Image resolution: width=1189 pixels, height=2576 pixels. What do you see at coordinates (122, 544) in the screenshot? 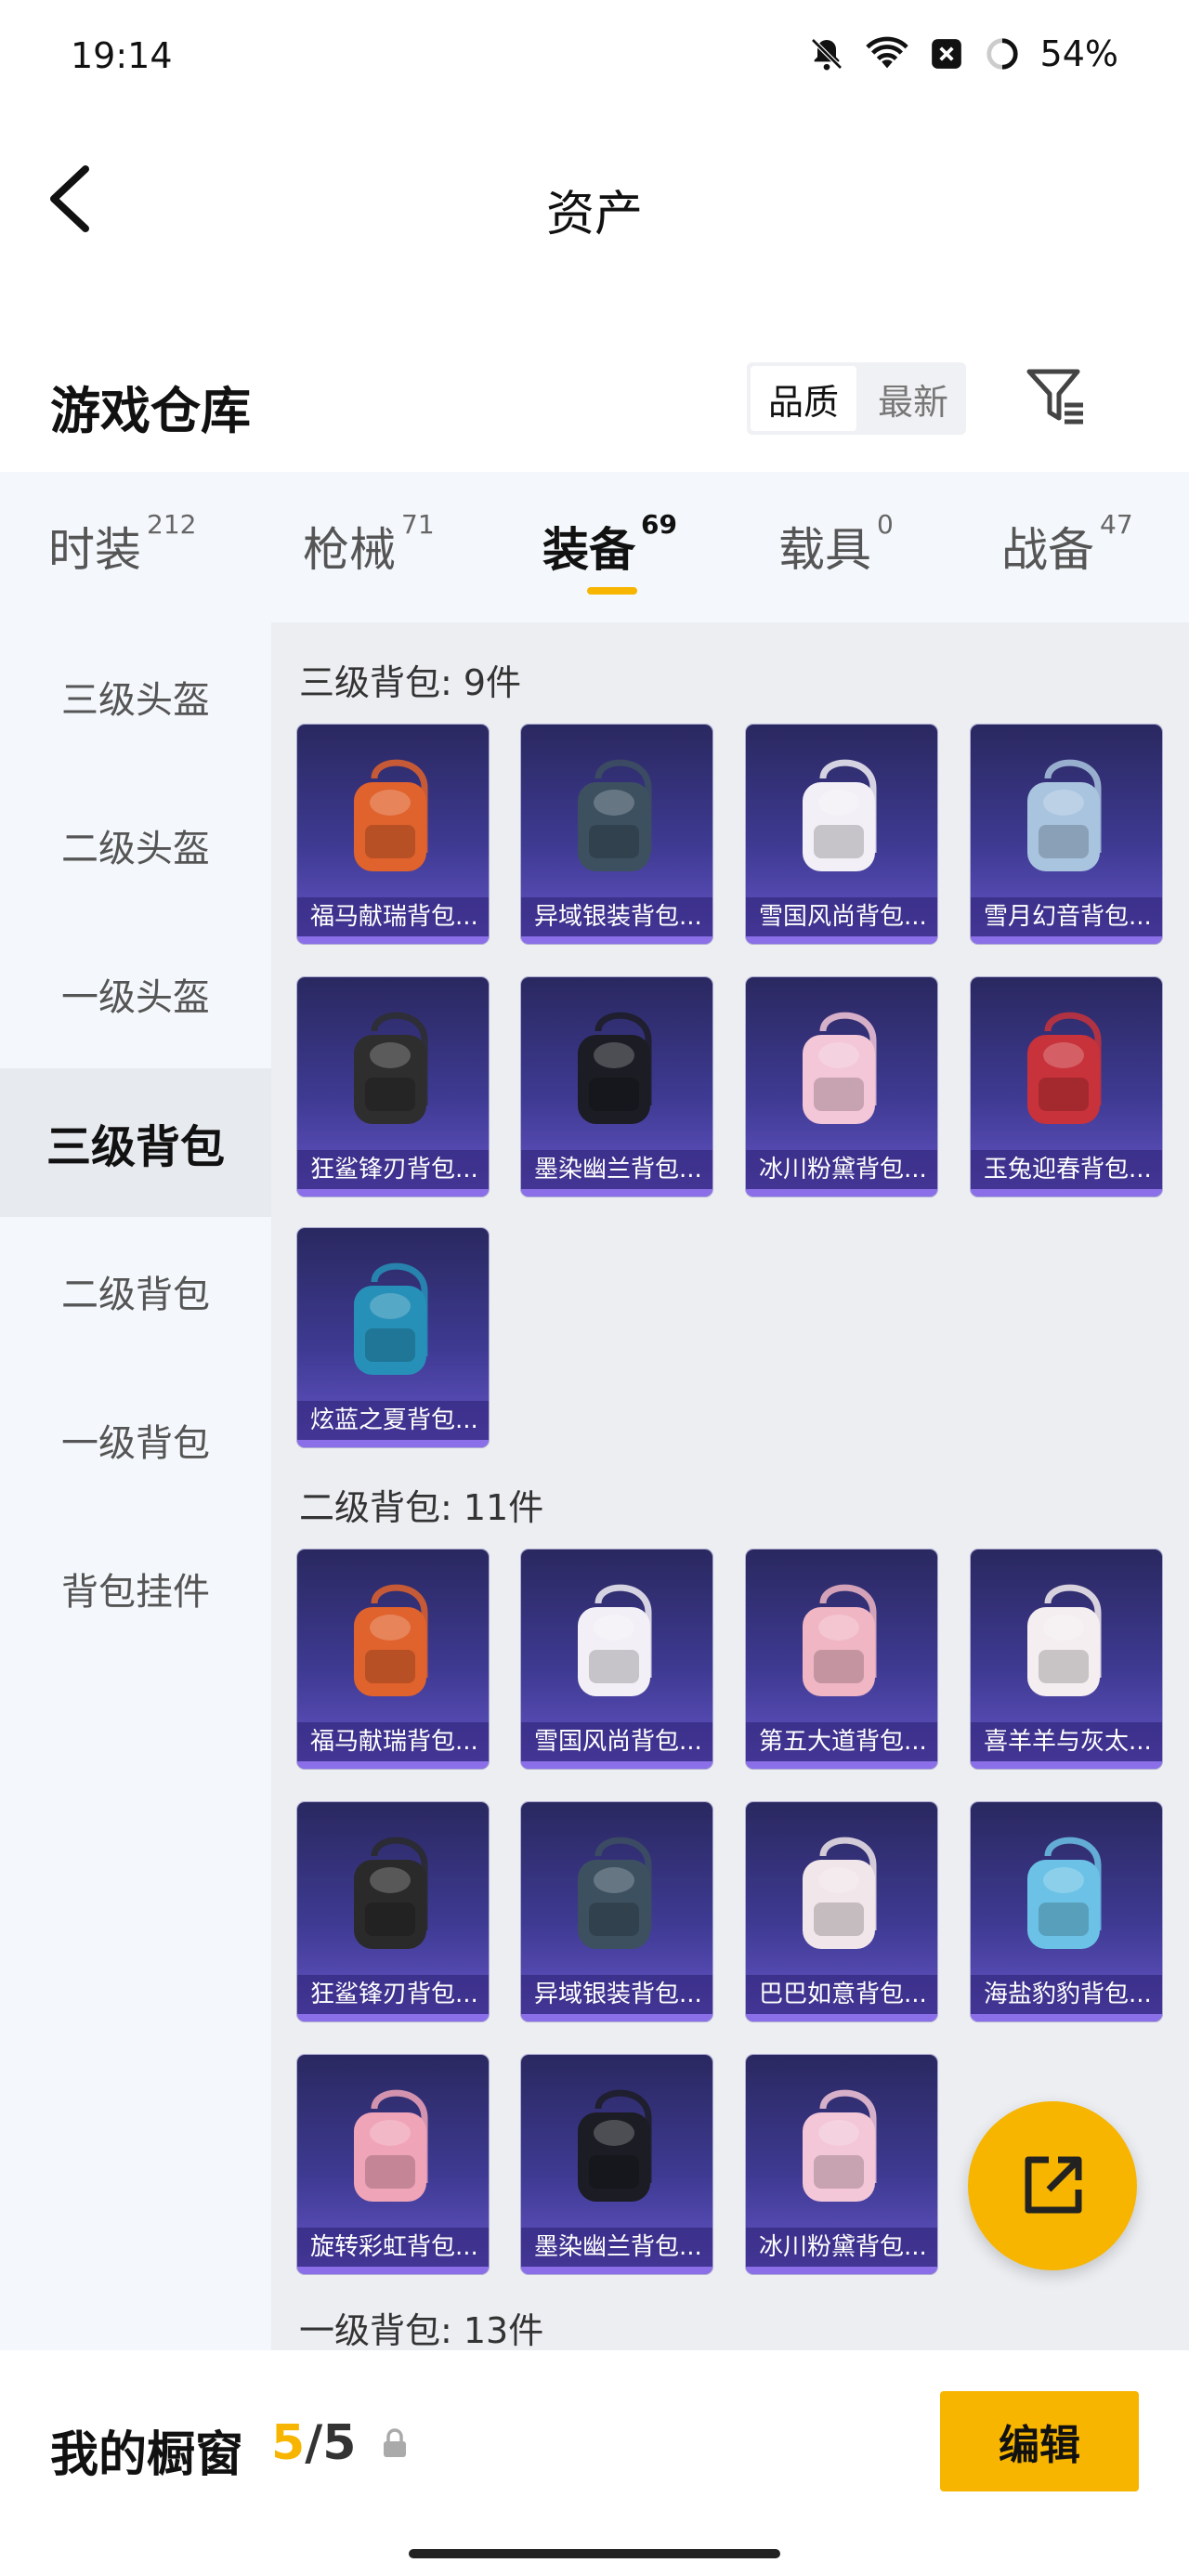
I see `tab-fashion: 时装 212` at bounding box center [122, 544].